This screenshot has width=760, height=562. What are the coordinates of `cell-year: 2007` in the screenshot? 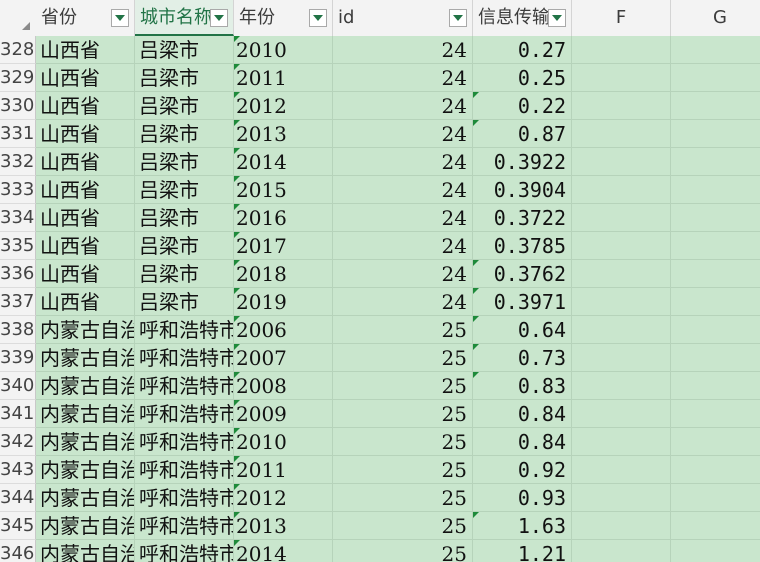 It's located at (283, 358).